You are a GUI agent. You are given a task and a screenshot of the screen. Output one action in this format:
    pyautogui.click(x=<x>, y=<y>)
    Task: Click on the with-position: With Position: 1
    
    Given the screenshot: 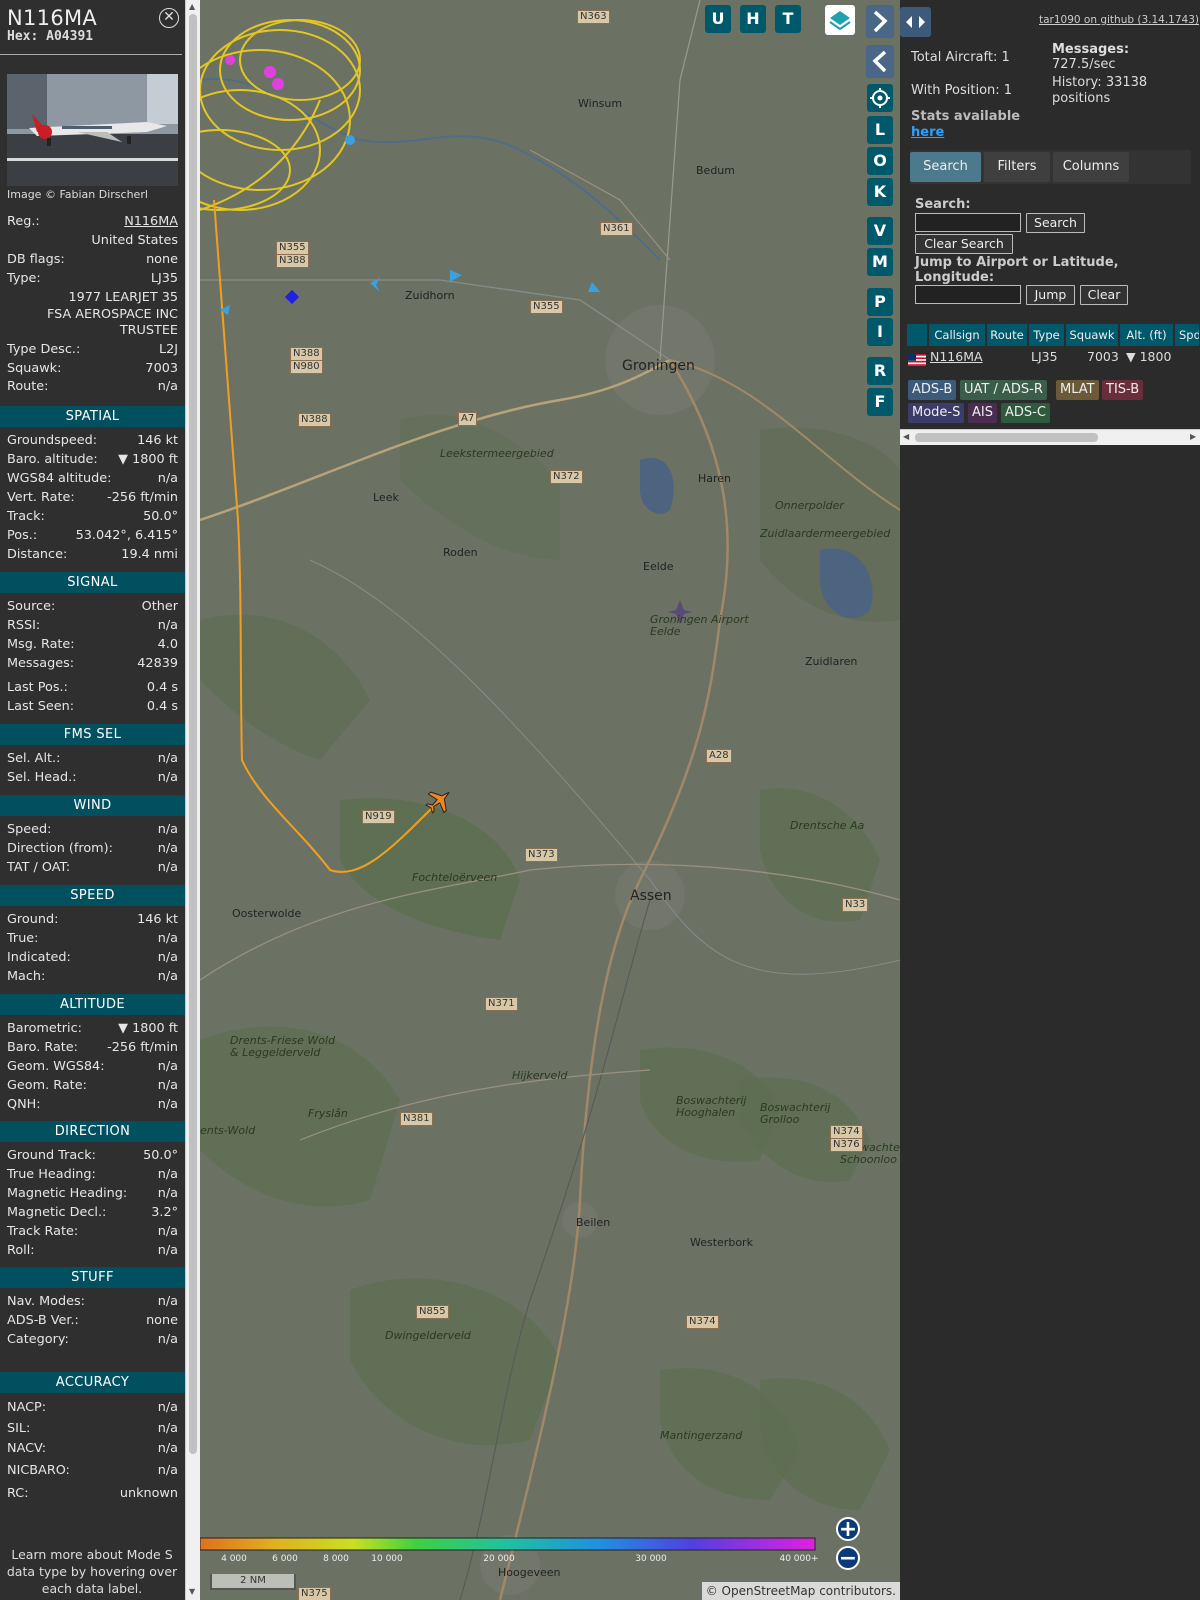 What is the action you would take?
    pyautogui.click(x=962, y=90)
    